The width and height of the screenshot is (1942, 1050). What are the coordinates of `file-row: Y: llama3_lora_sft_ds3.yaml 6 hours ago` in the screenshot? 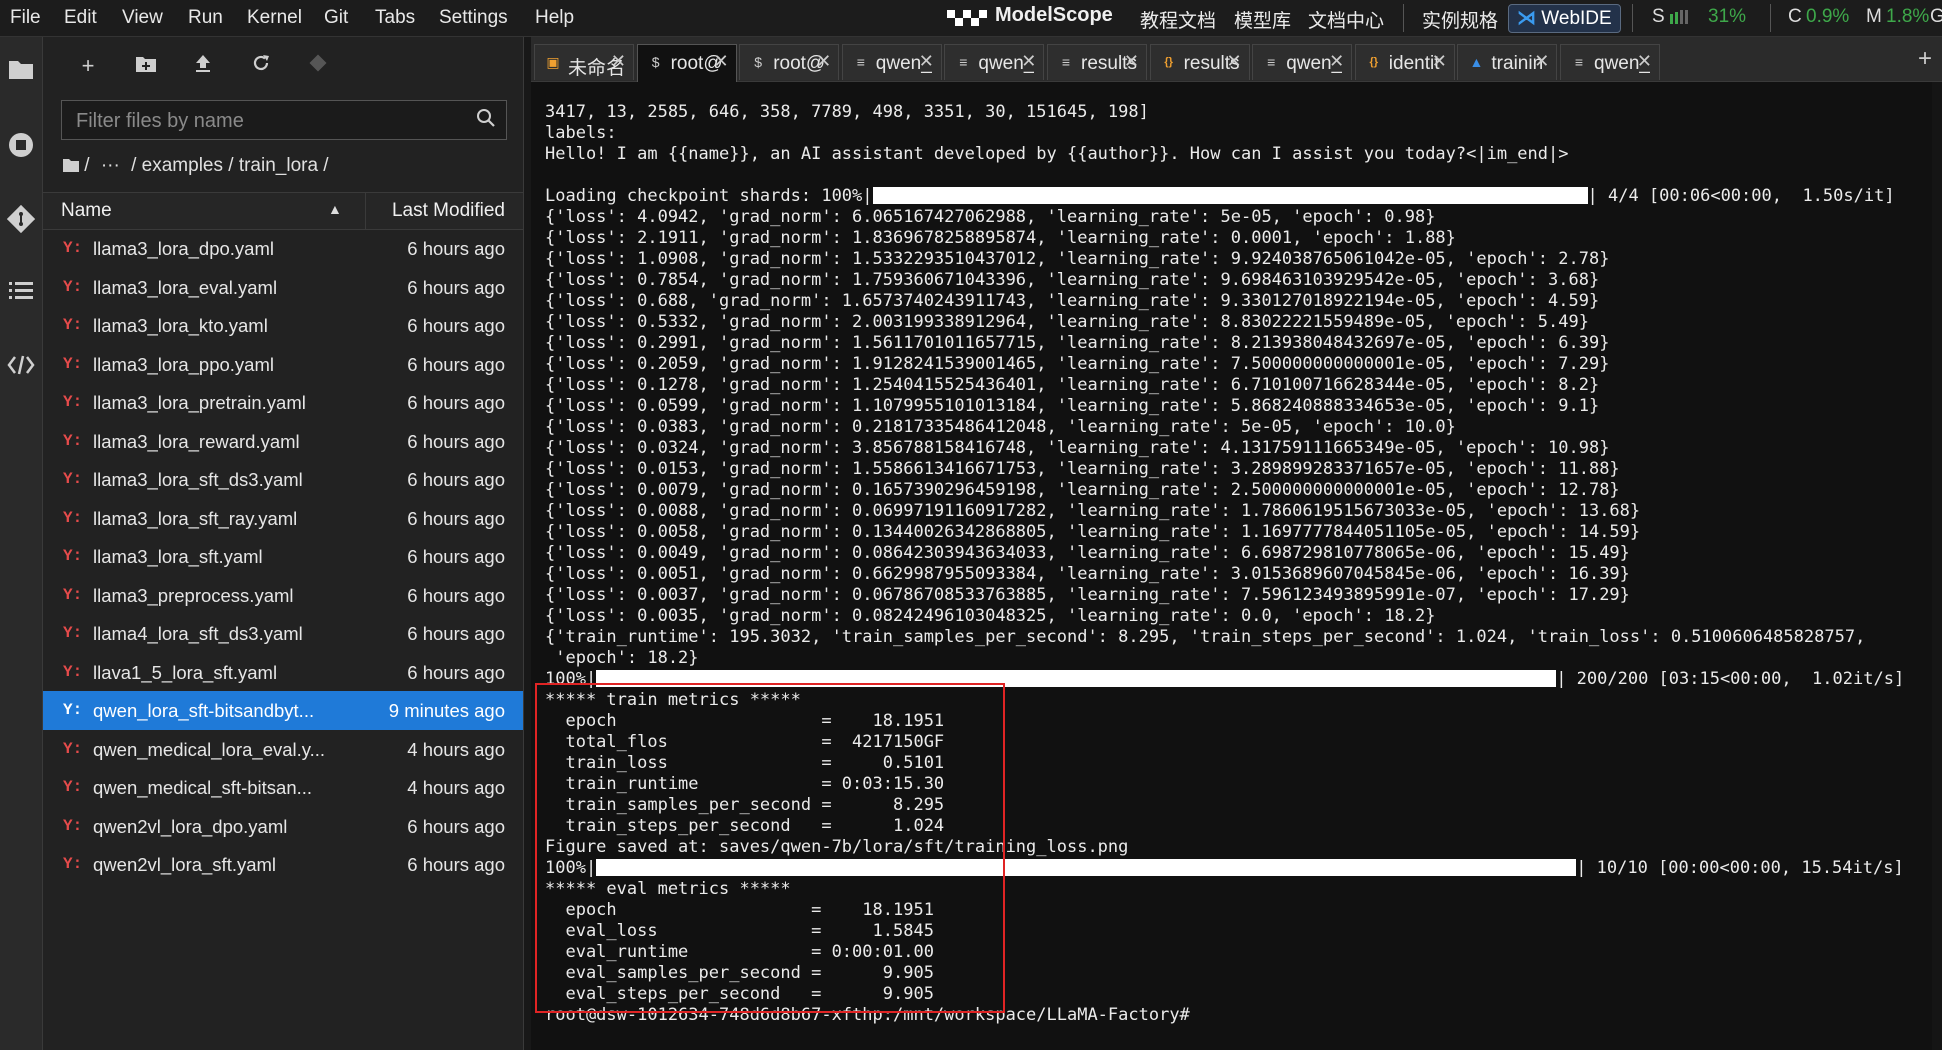 It's located at (283, 479).